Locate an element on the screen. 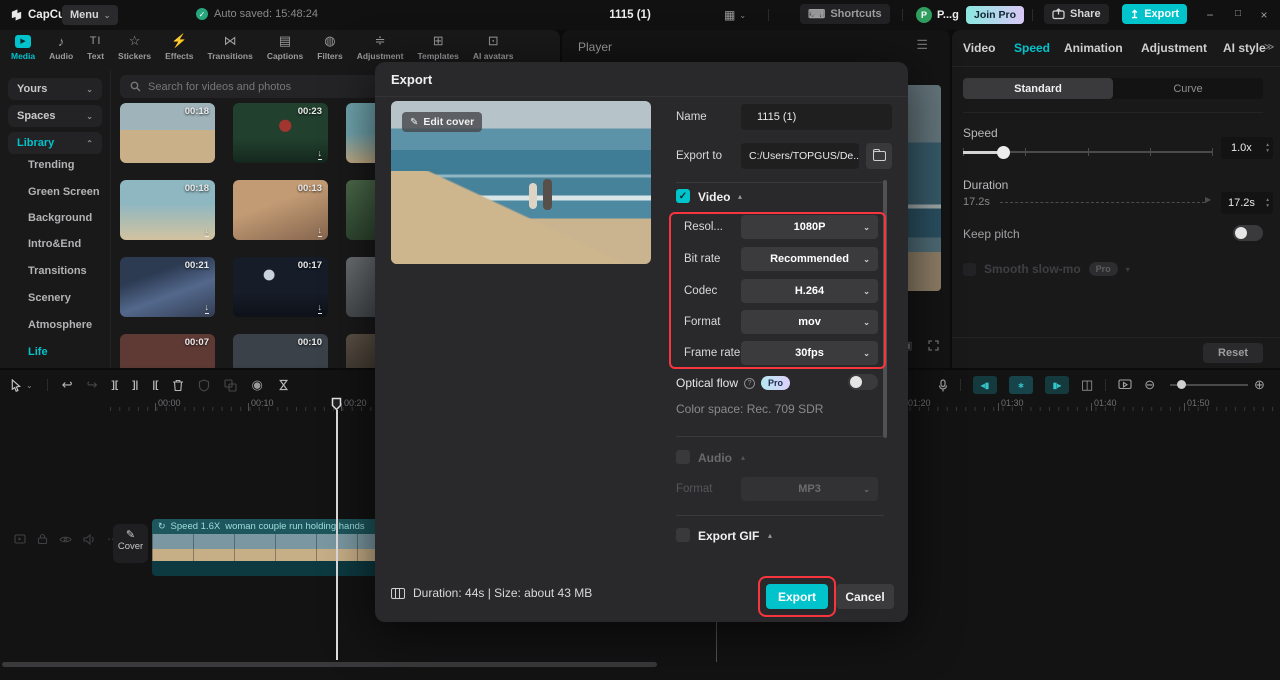 The image size is (1280, 680). link-icon: ▮▸ is located at coordinates (1057, 385).